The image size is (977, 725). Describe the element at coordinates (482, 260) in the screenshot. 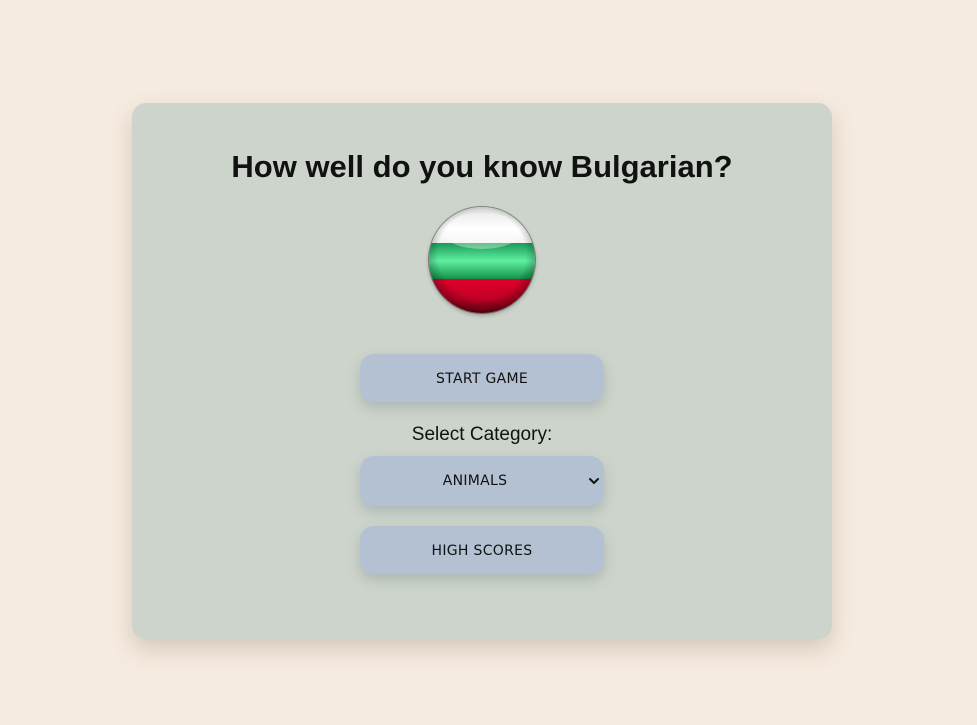

I see `bulgaria-flag-icon` at that location.